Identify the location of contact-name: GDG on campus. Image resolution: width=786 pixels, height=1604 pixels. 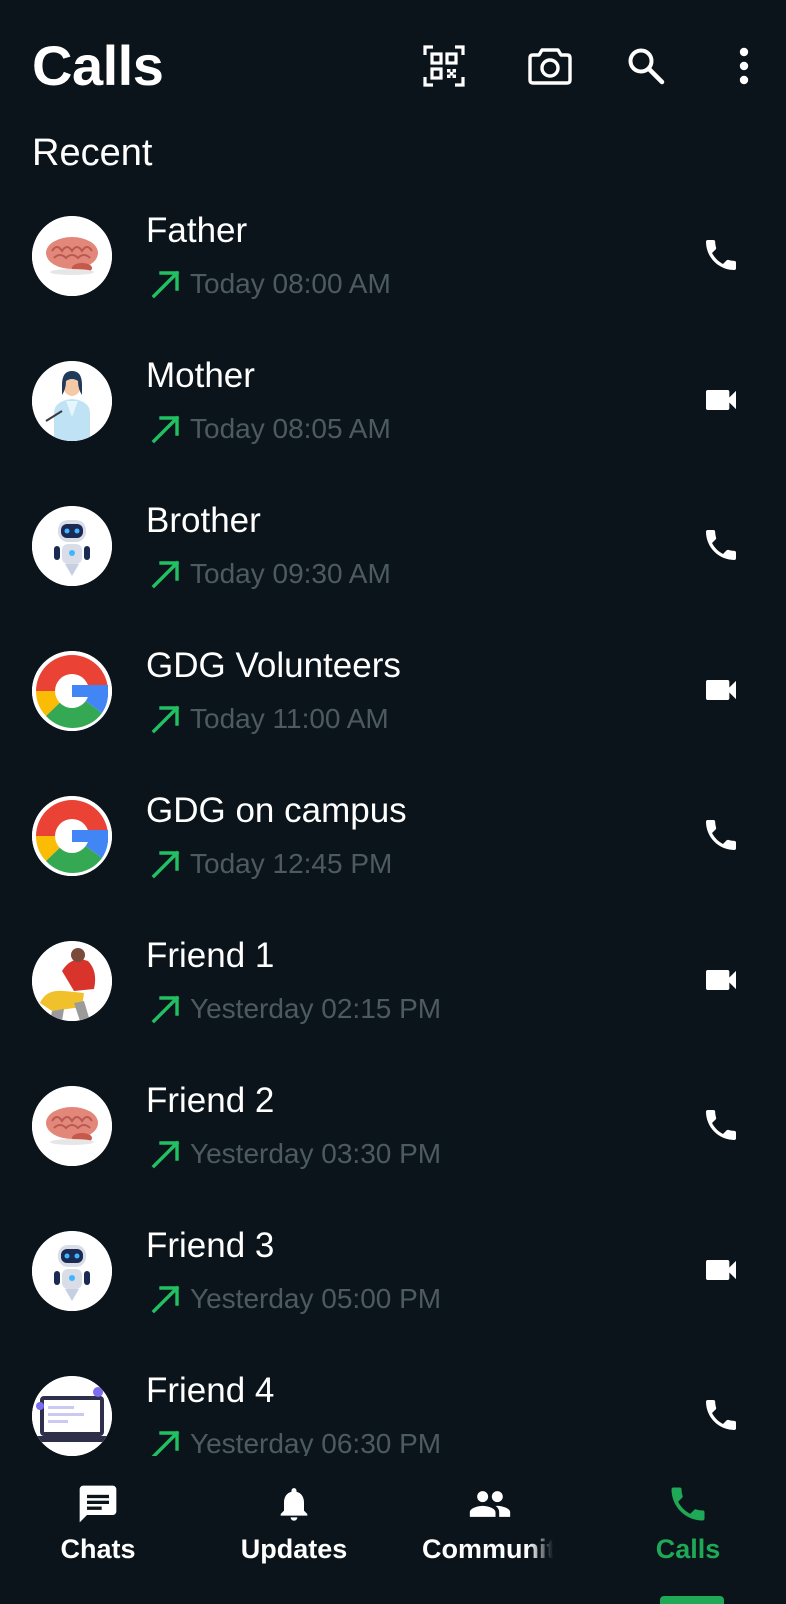
(276, 810).